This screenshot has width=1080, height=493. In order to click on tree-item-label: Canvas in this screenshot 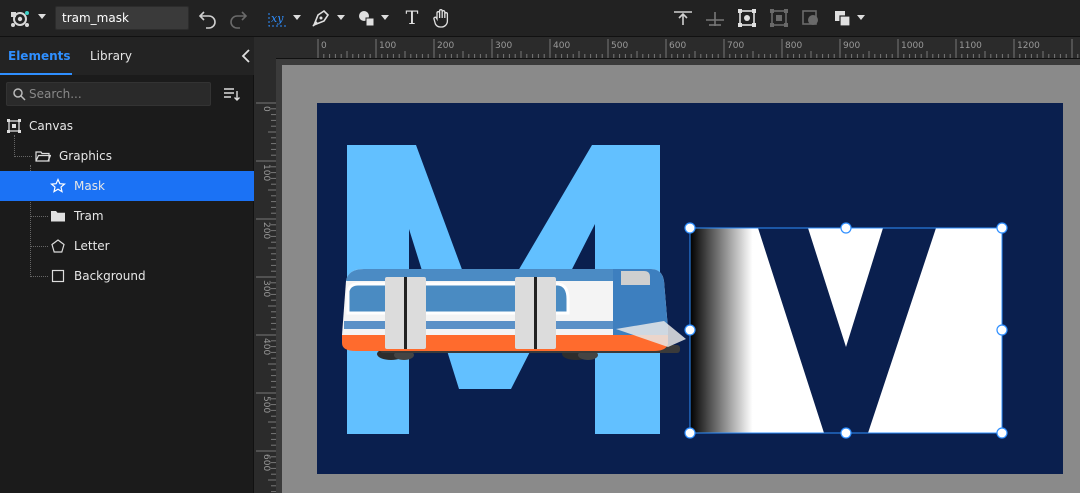, I will do `click(51, 126)`.